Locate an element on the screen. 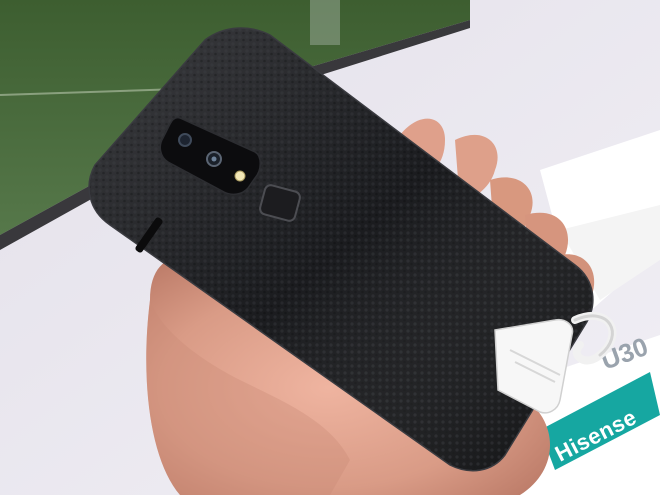 Image resolution: width=660 pixels, height=495 pixels. flash-icon is located at coordinates (240, 176).